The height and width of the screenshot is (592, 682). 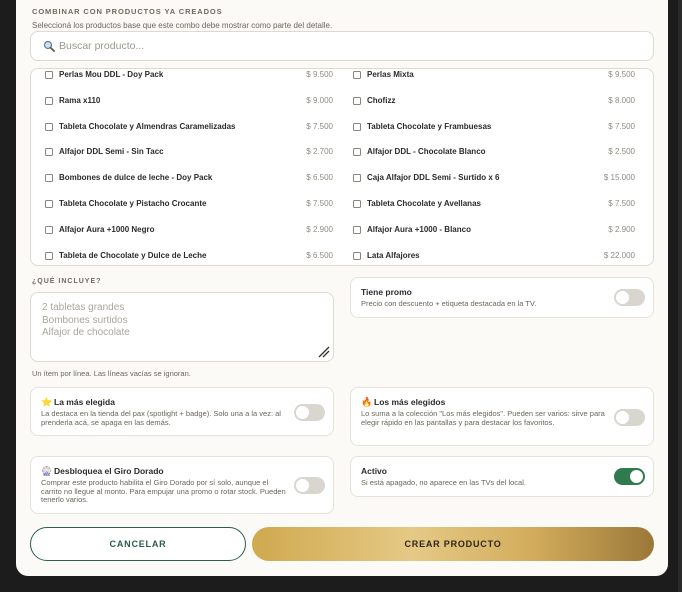 What do you see at coordinates (629, 417) in the screenshot?
I see `mas-elegidos-toggle` at bounding box center [629, 417].